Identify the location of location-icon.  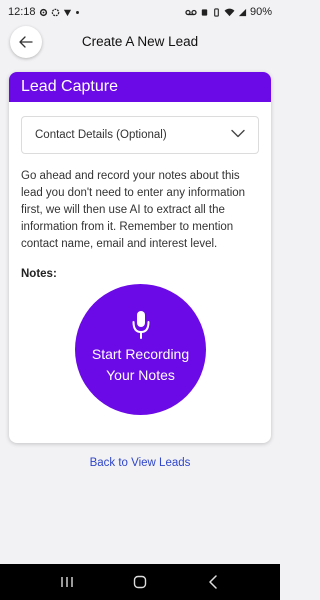
(67, 12).